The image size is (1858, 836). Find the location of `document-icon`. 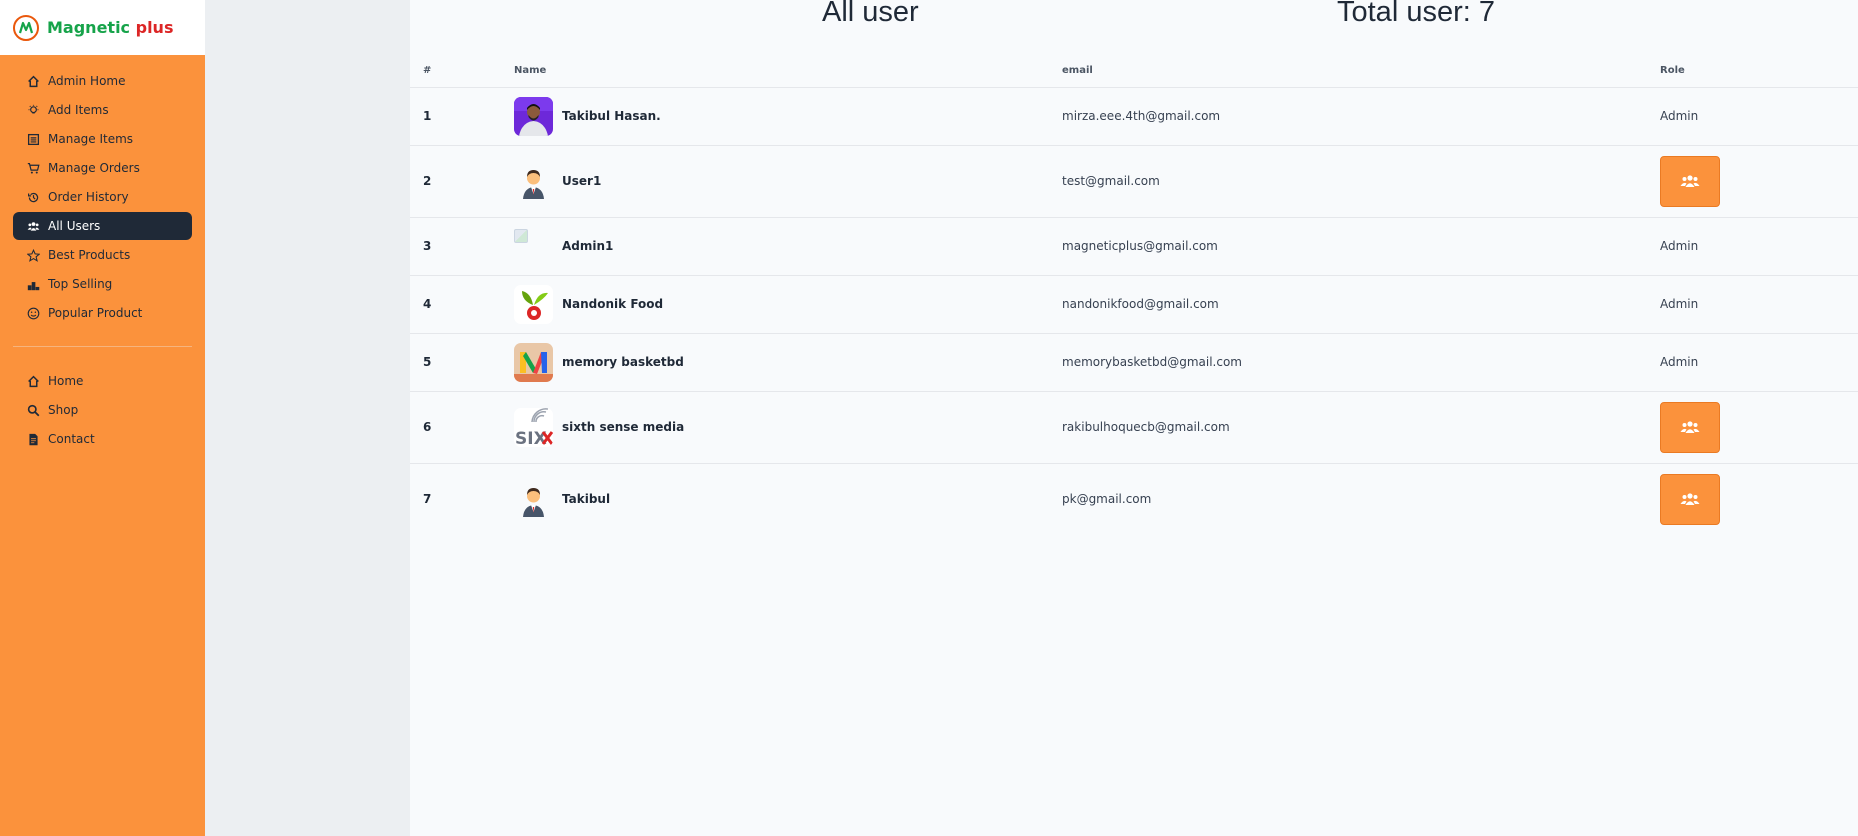

document-icon is located at coordinates (33, 439).